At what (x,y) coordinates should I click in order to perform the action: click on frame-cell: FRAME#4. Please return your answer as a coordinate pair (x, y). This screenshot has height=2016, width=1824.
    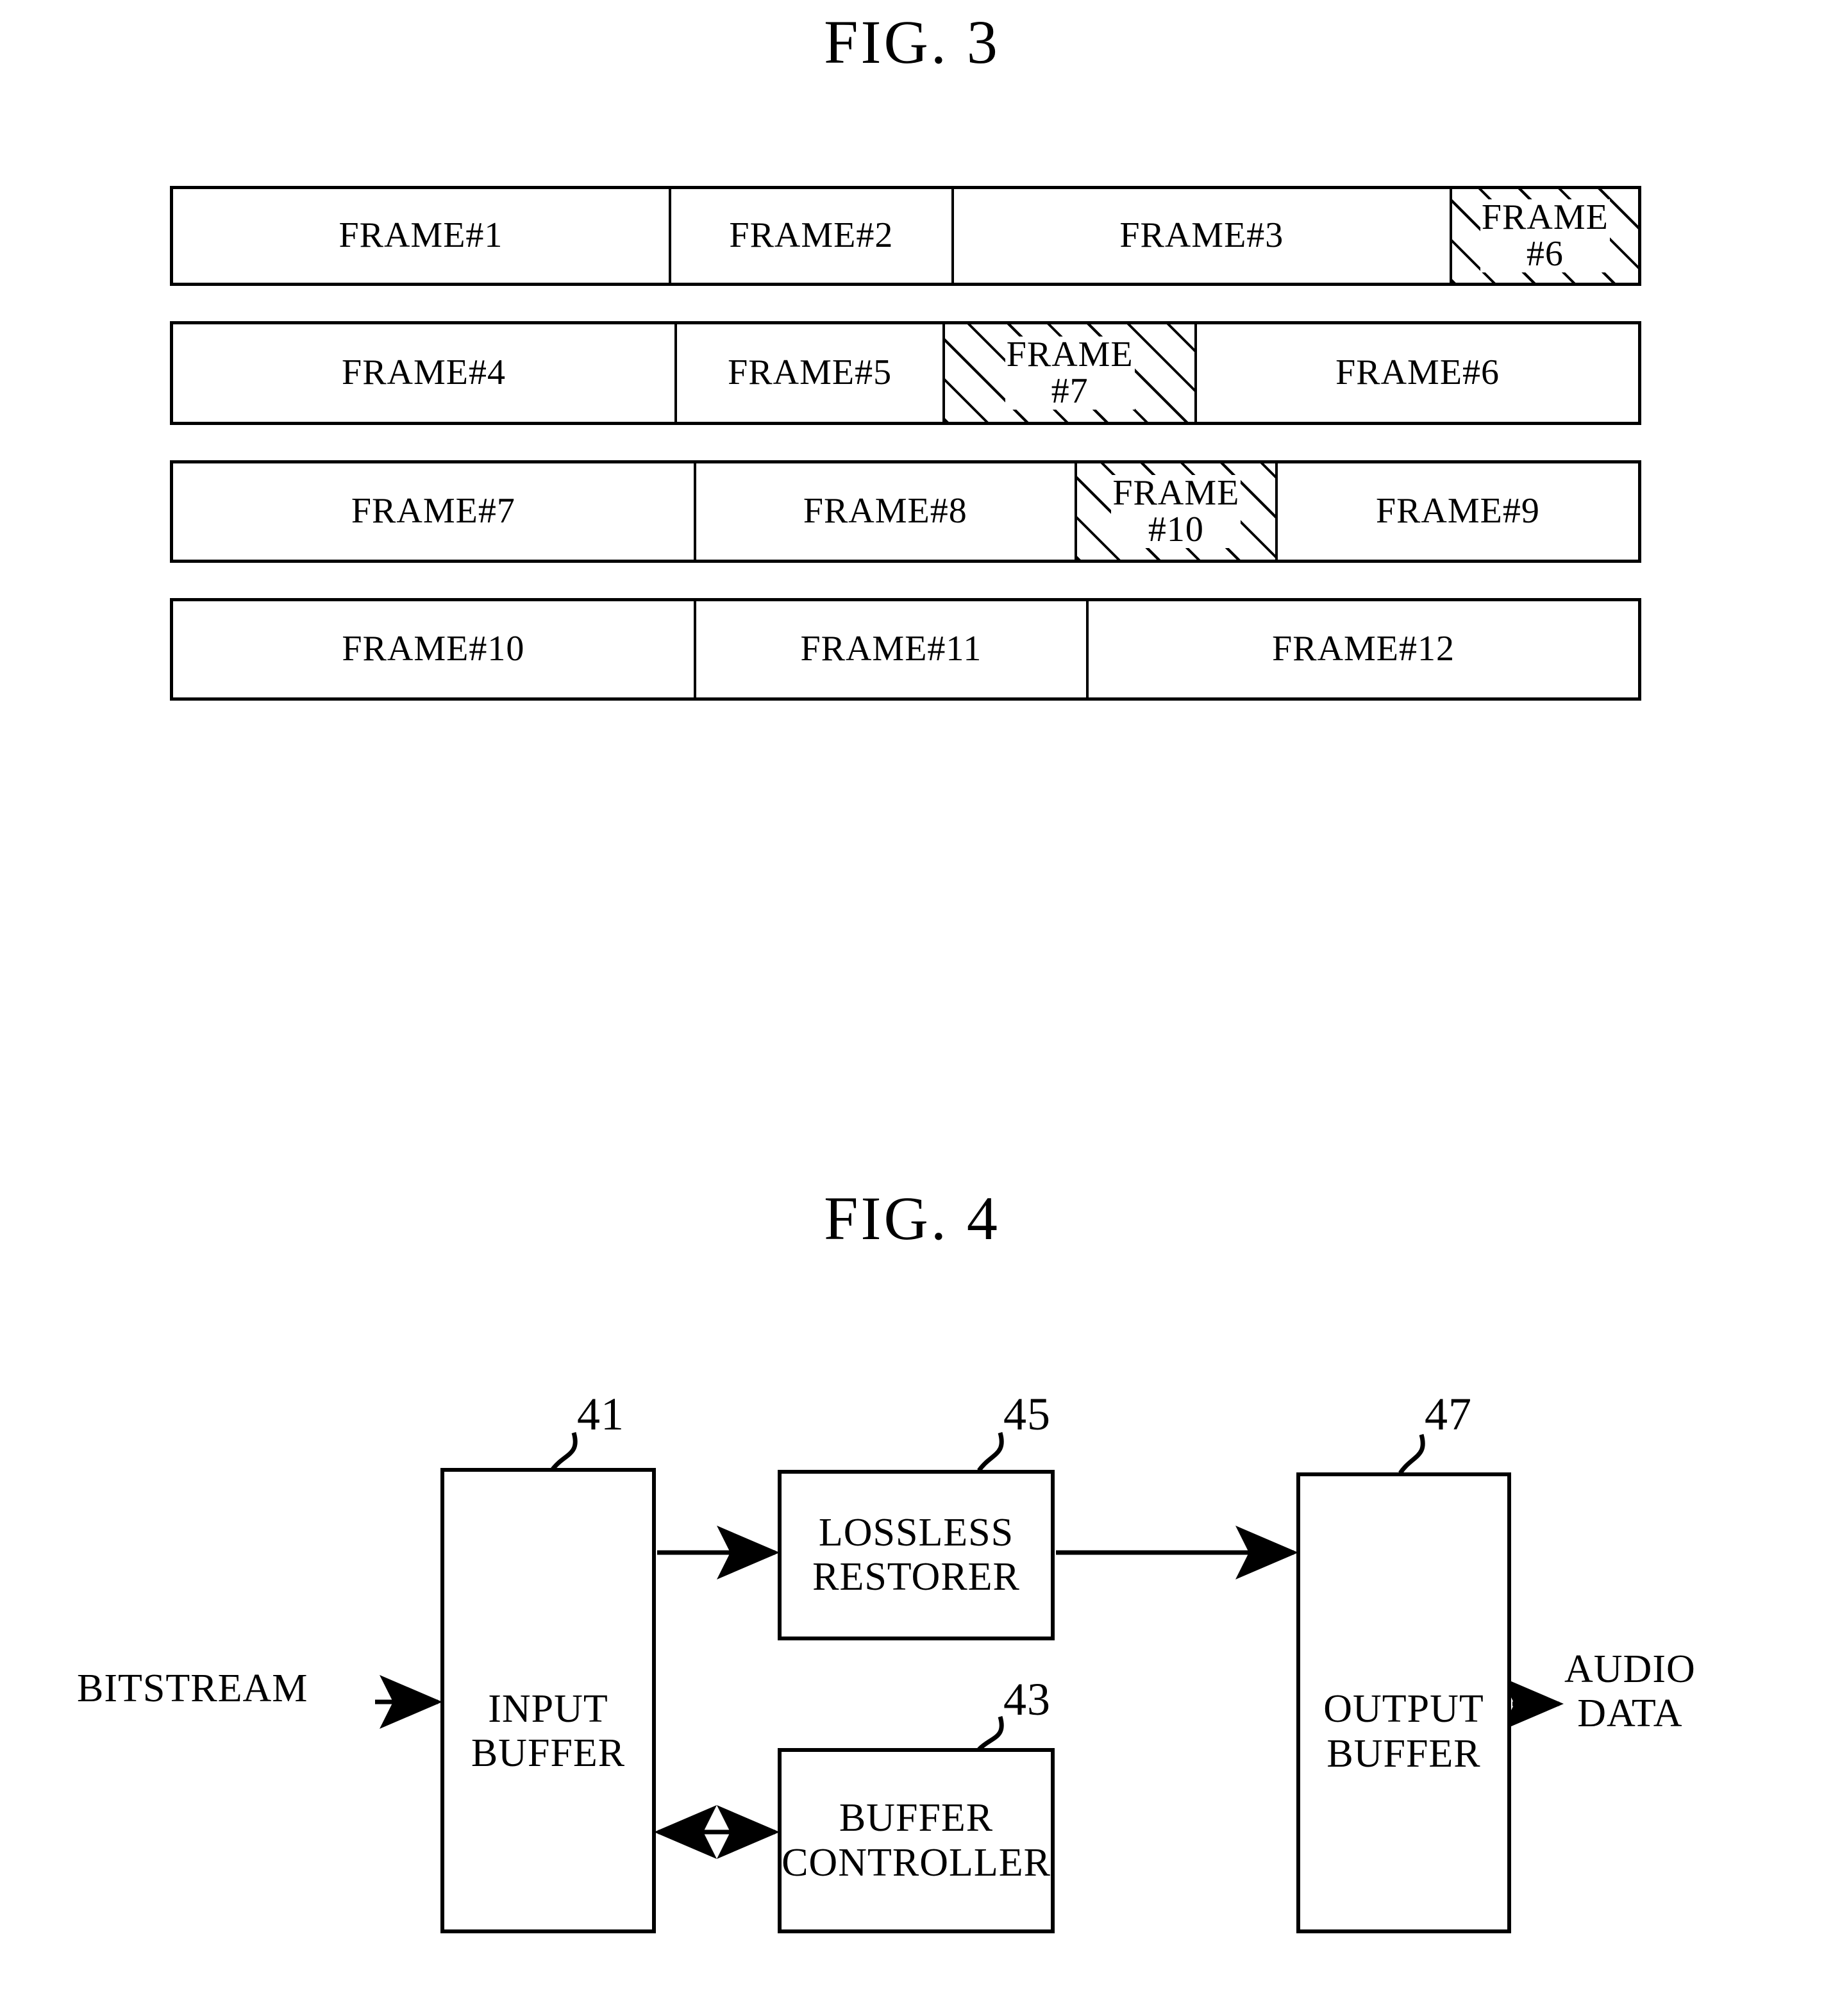
    Looking at the image, I should click on (425, 373).